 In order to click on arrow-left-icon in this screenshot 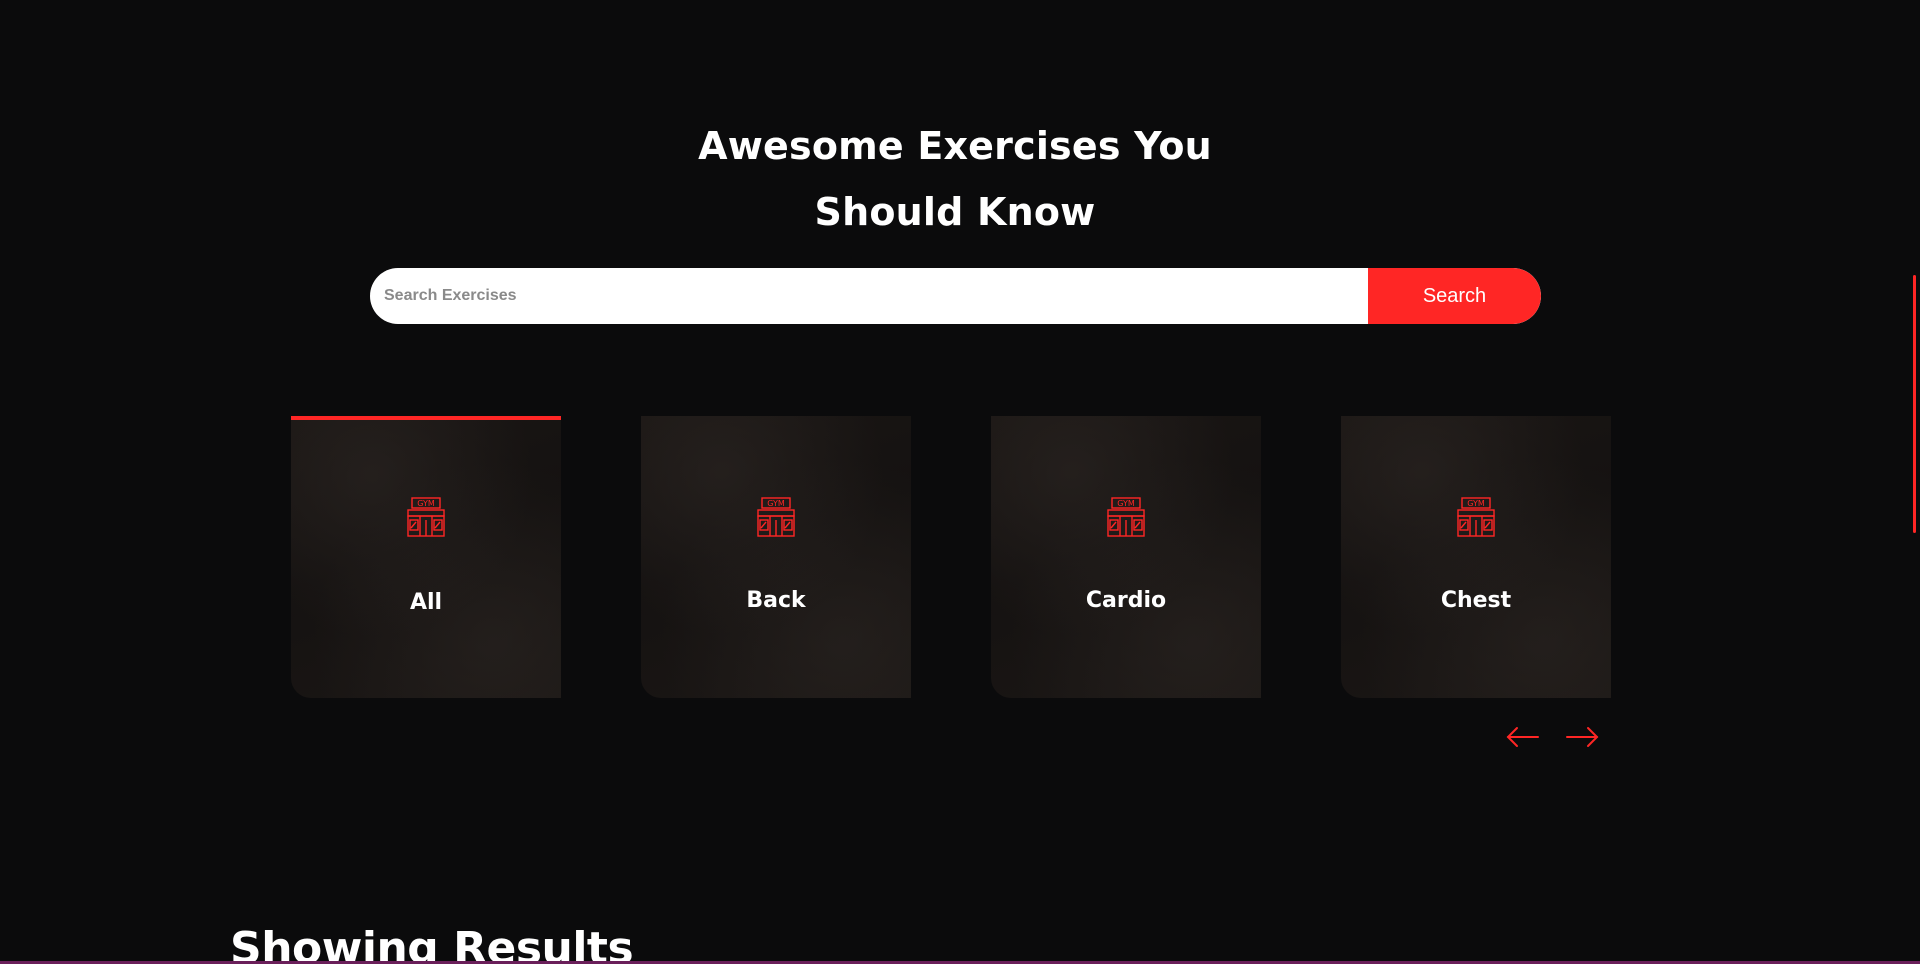, I will do `click(1523, 737)`.